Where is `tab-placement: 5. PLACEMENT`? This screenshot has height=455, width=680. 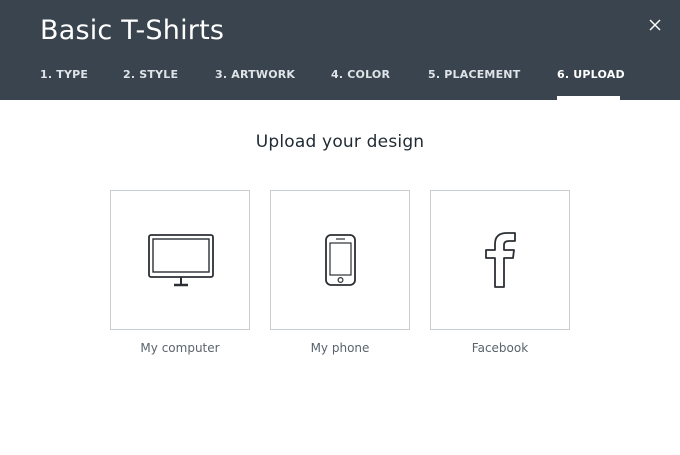
tab-placement: 5. PLACEMENT is located at coordinates (474, 84).